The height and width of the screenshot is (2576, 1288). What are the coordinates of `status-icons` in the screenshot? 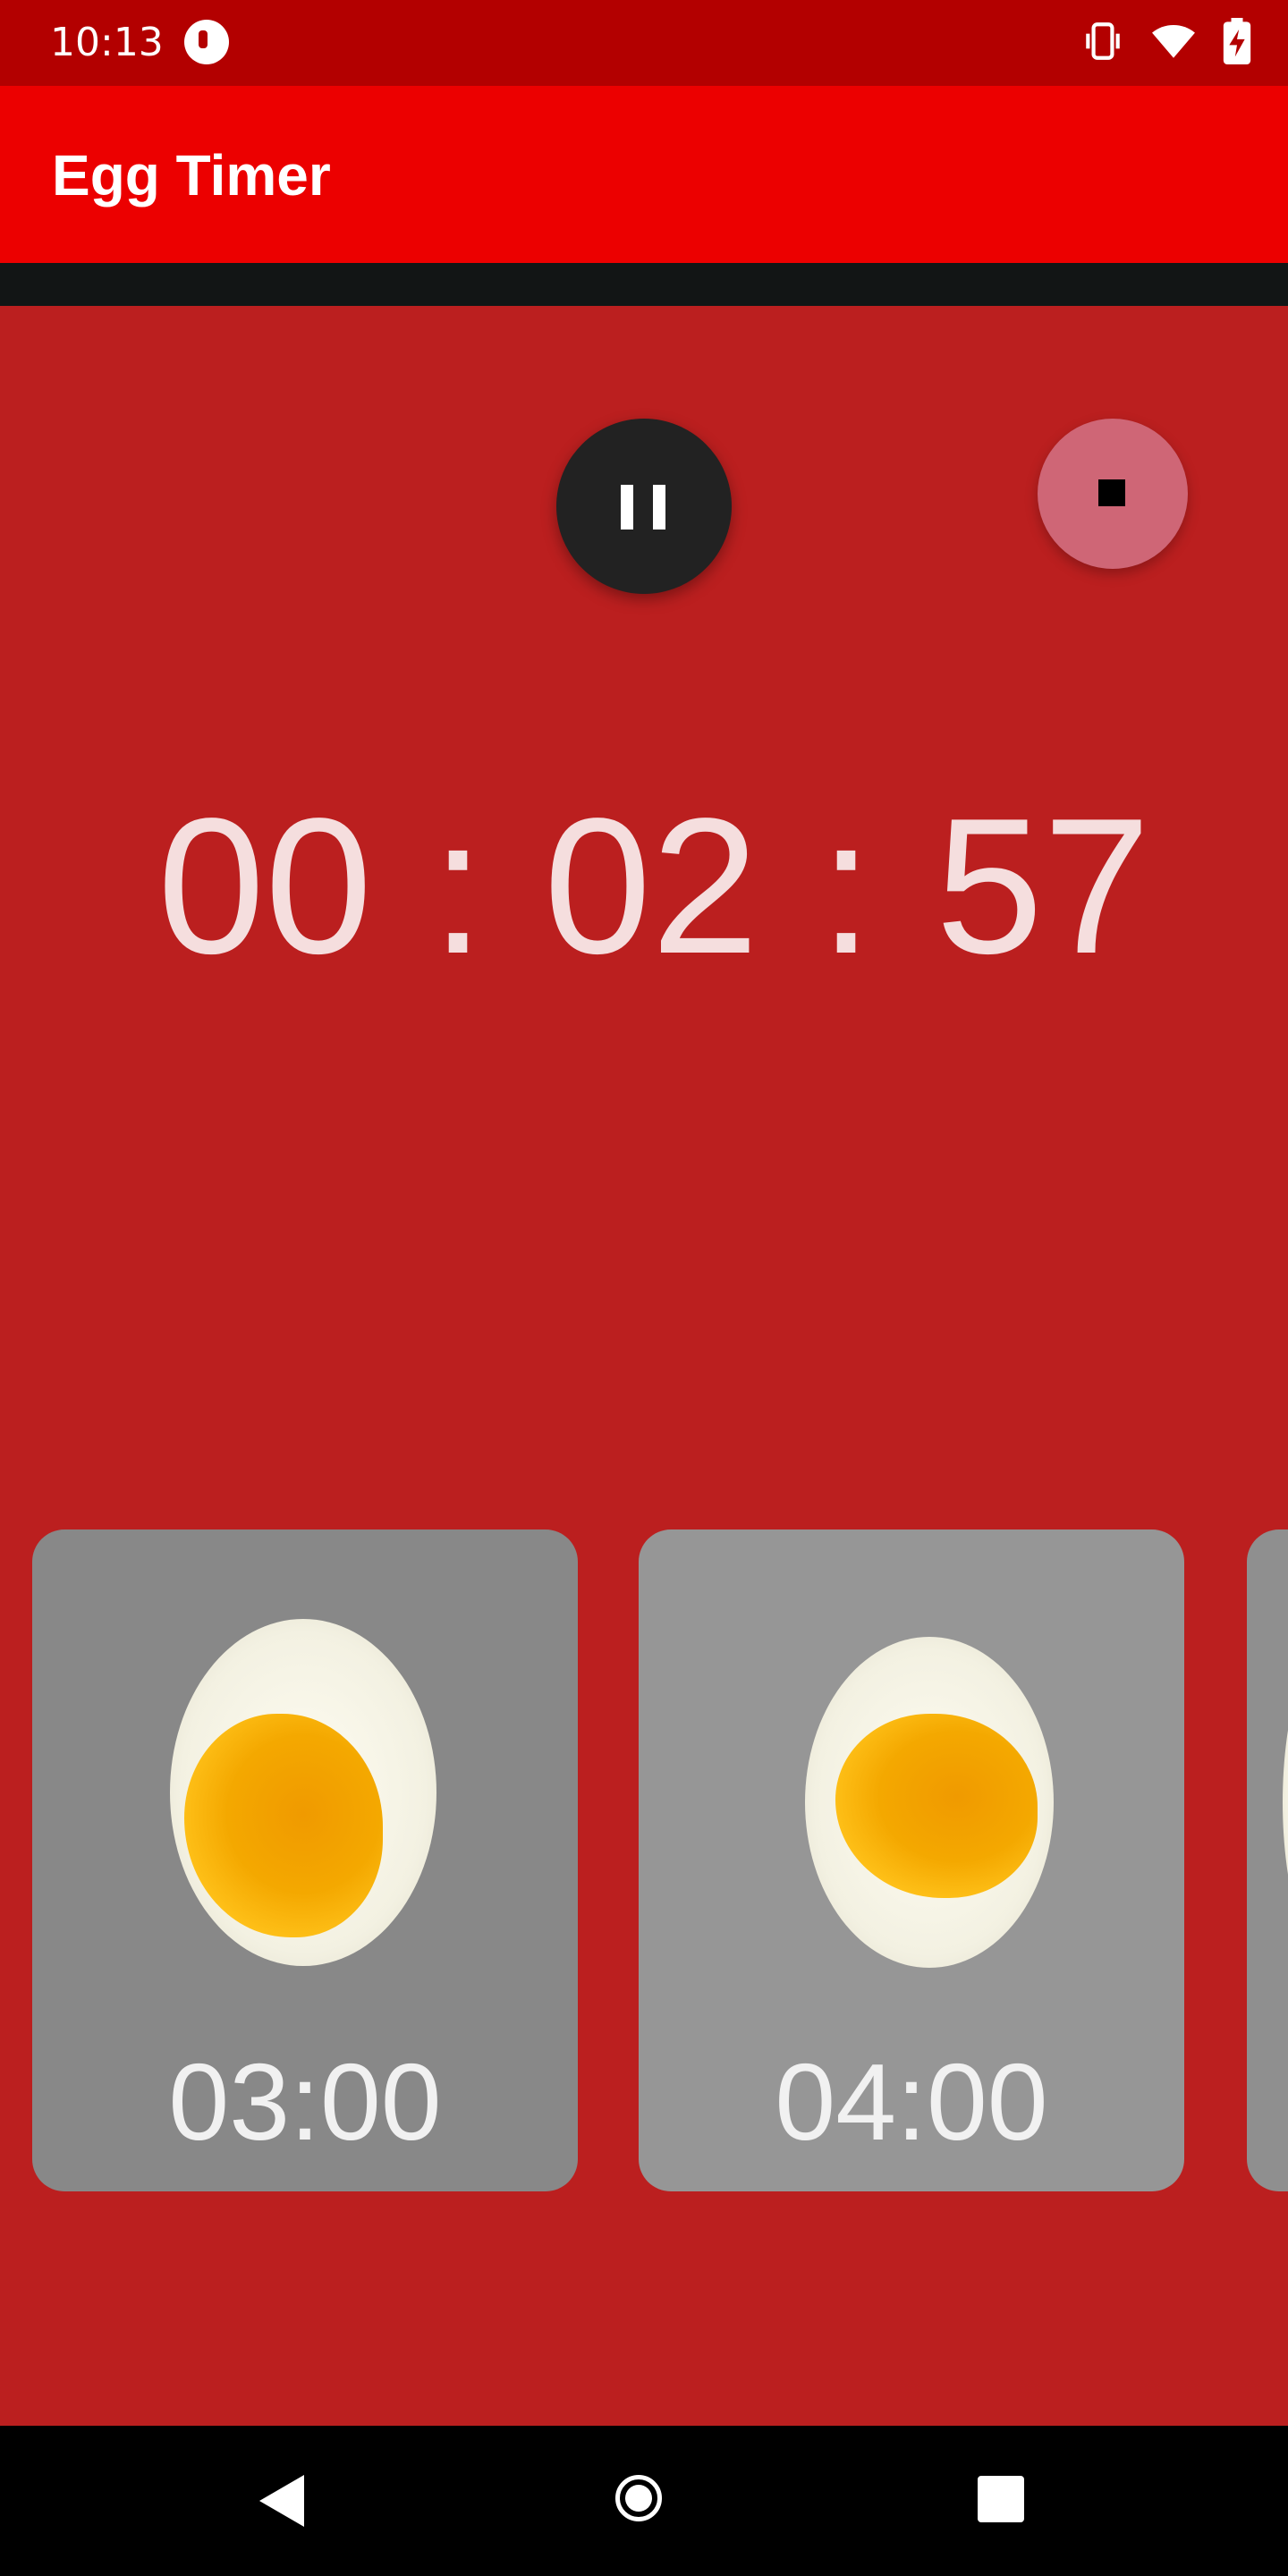 It's located at (1166, 41).